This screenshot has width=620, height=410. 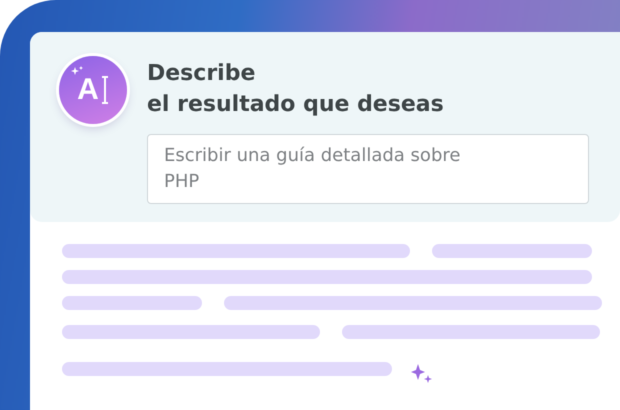 What do you see at coordinates (201, 74) in the screenshot?
I see `heading-line: Describe` at bounding box center [201, 74].